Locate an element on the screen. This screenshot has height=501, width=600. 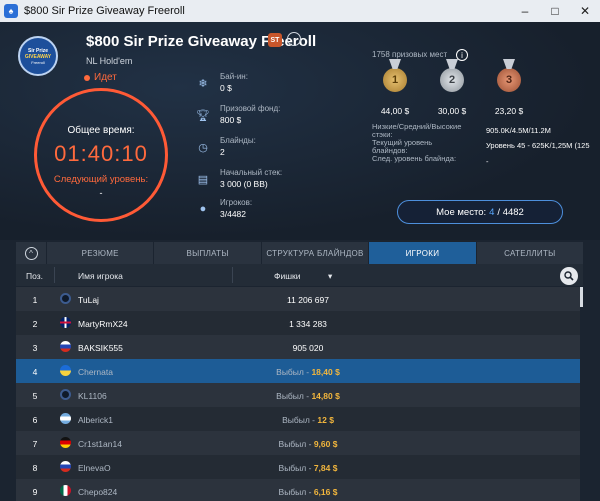
info-value: 2 is located at coordinates (222, 152).